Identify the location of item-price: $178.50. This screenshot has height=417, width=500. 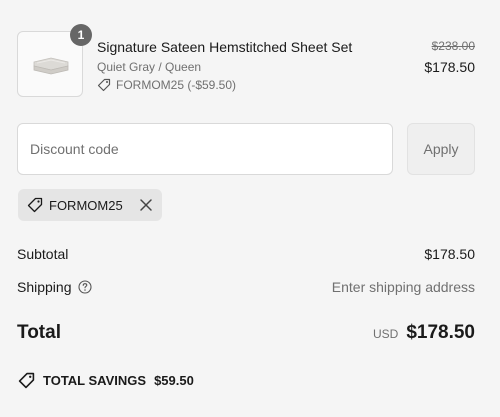
(449, 67).